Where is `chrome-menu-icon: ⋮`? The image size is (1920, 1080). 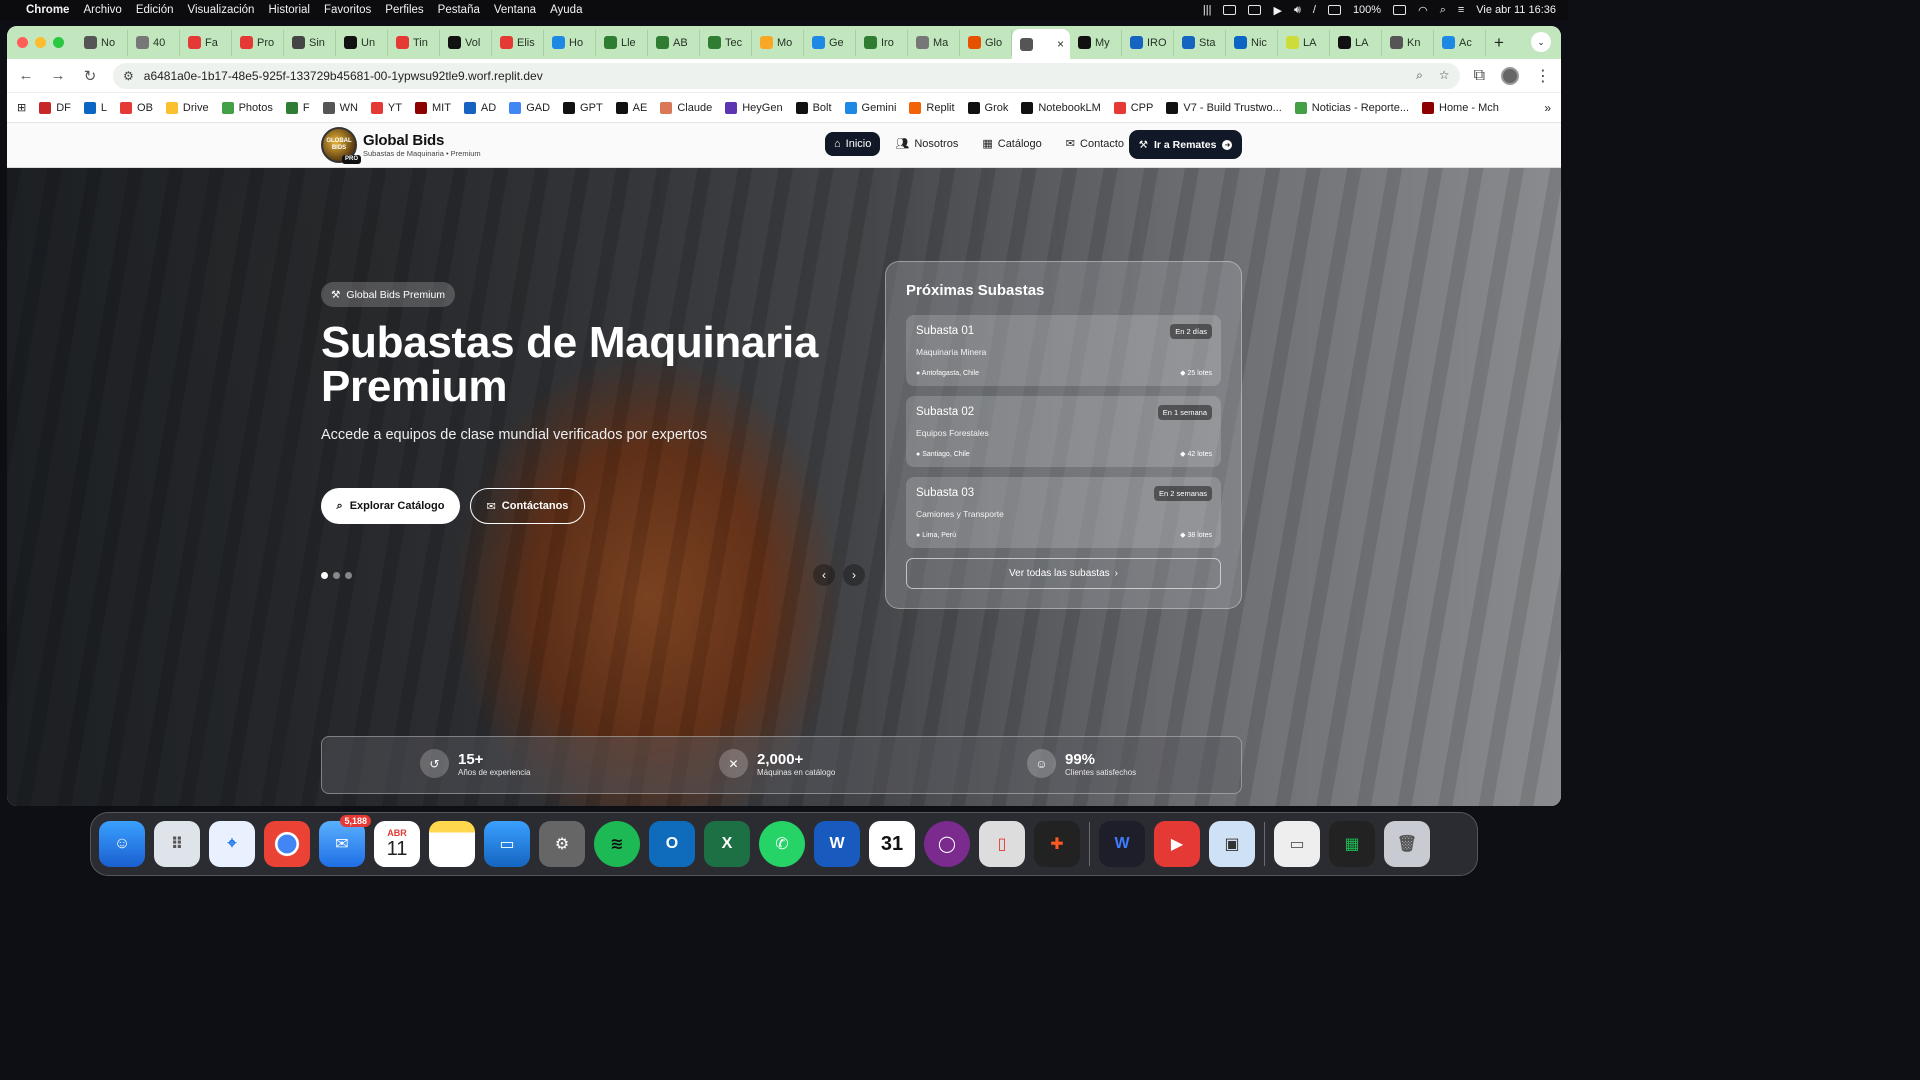 chrome-menu-icon: ⋮ is located at coordinates (1543, 76).